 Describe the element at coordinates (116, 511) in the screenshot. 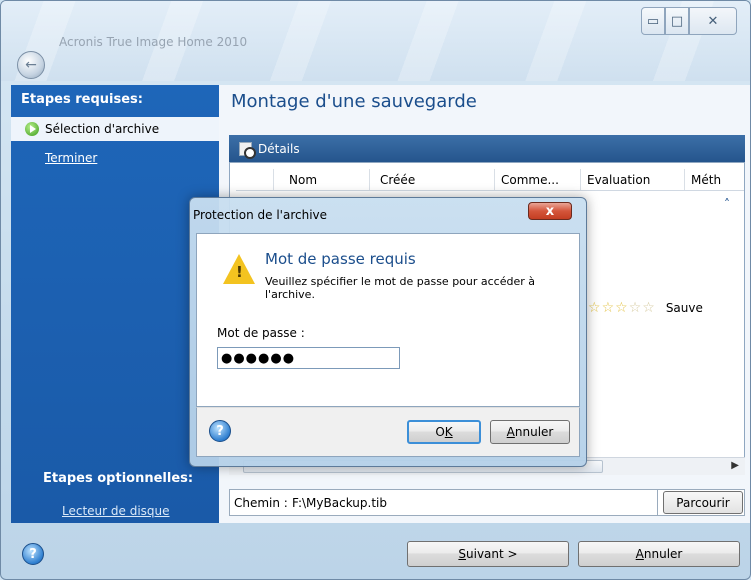

I see `sidebar-step-disk-drive: Lecteur de disque` at that location.